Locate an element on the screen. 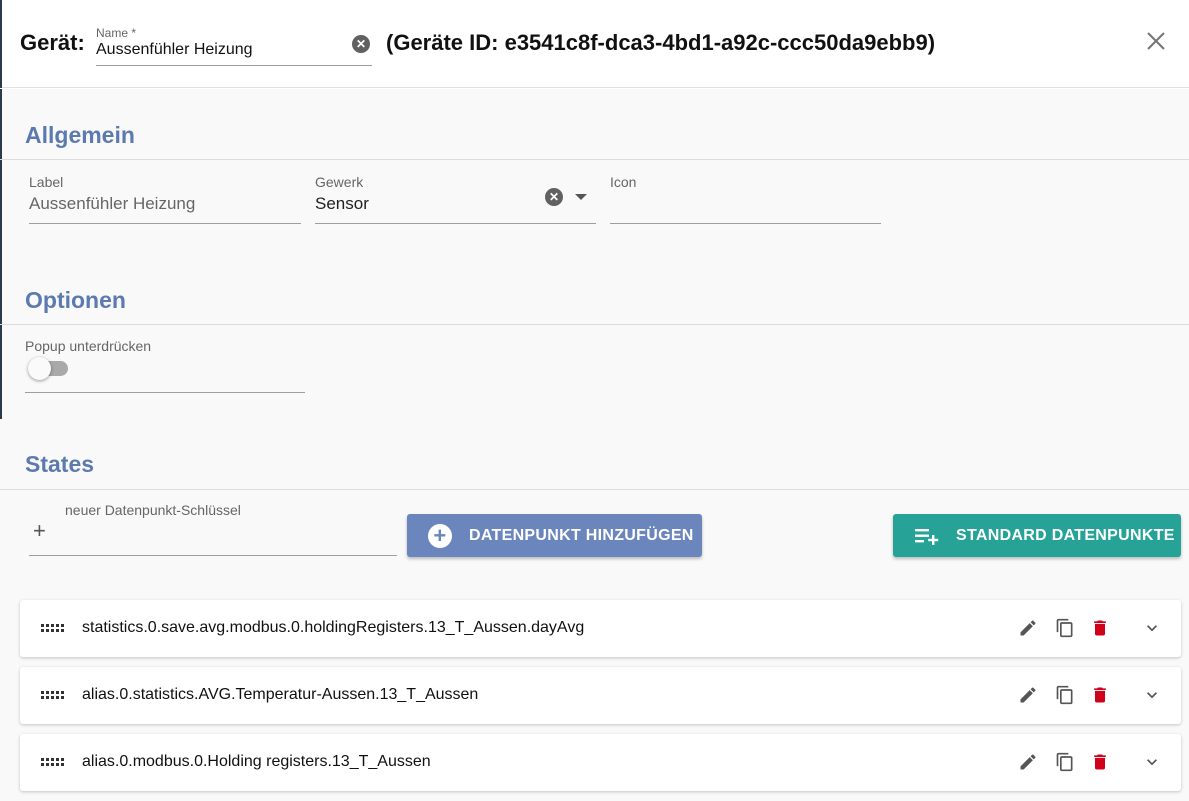 The image size is (1189, 801). add-datapoint-button: + DATENPUNKT HINZUFÜGEN is located at coordinates (554, 535).